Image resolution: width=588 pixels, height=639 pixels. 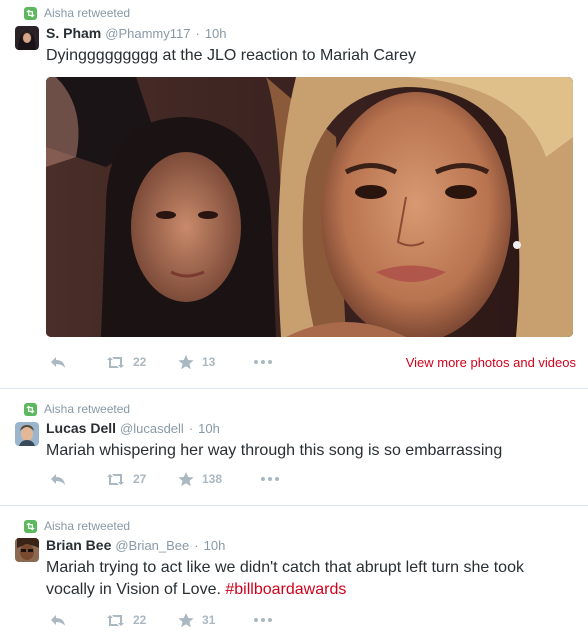 What do you see at coordinates (209, 362) in the screenshot?
I see `favorite-count: 13` at bounding box center [209, 362].